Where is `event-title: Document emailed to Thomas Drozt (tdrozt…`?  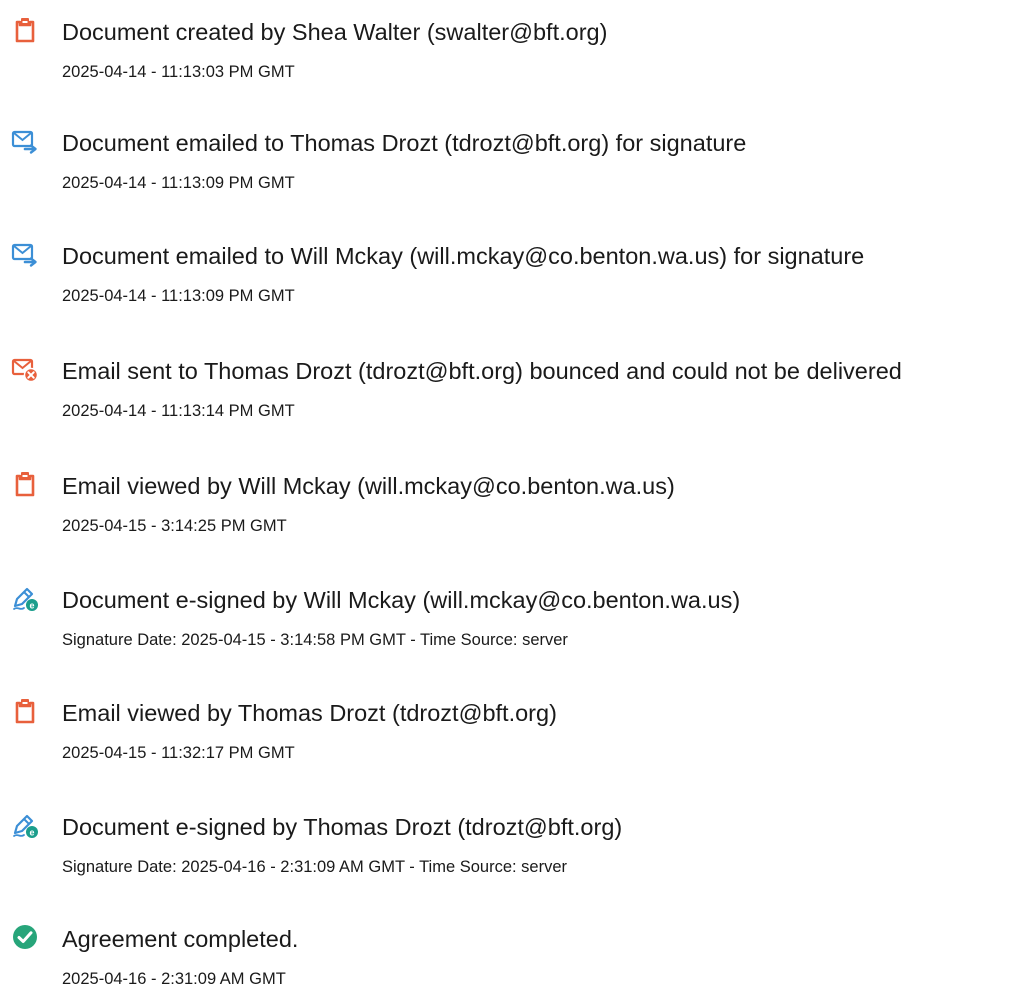 event-title: Document emailed to Thomas Drozt (tdrozt… is located at coordinates (404, 143).